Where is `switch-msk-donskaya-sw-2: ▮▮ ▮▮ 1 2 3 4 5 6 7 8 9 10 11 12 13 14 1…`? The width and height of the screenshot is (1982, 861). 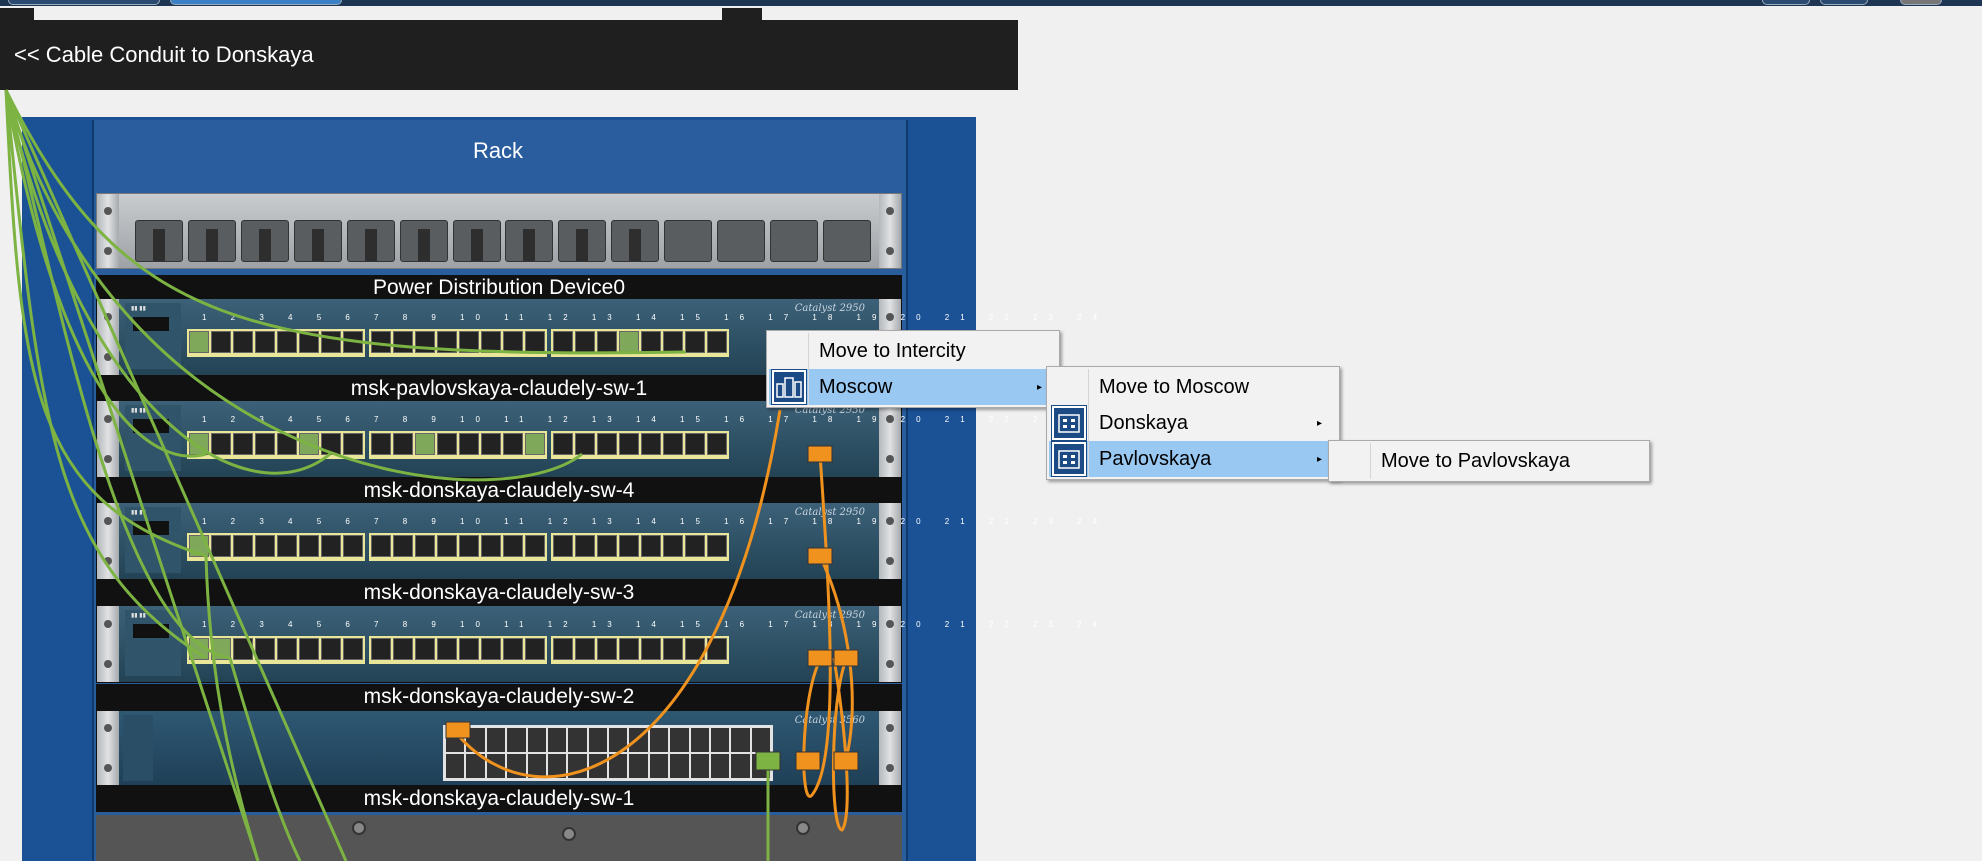 switch-msk-donskaya-sw-2: ▮▮ ▮▮ 1 2 3 4 5 6 7 8 9 10 11 12 13 14 1… is located at coordinates (596, 644).